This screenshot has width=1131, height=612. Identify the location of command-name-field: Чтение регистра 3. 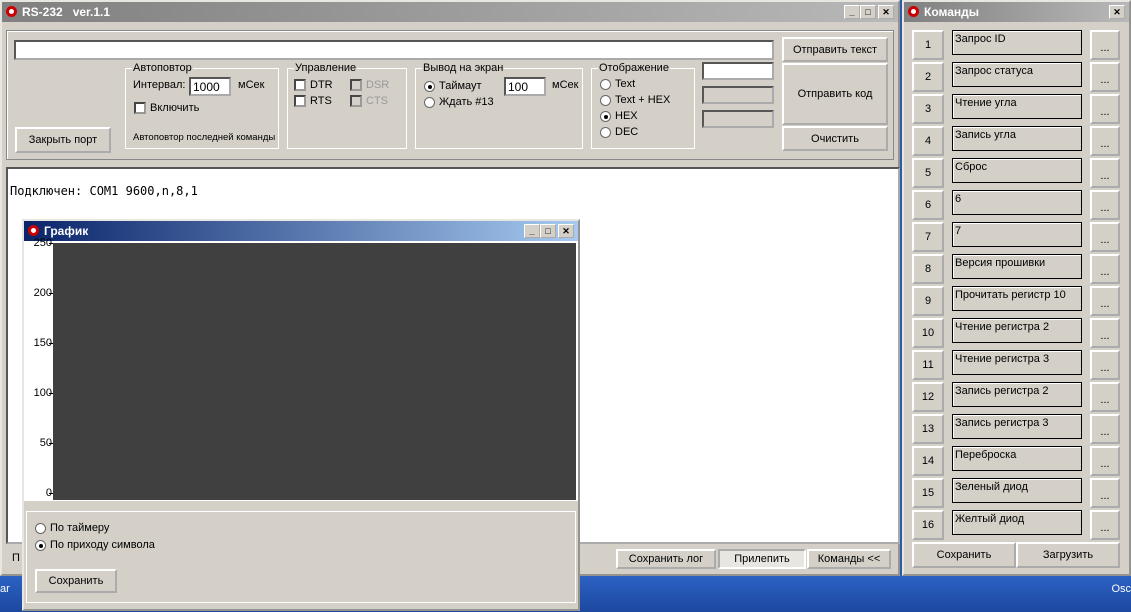
(1017, 362).